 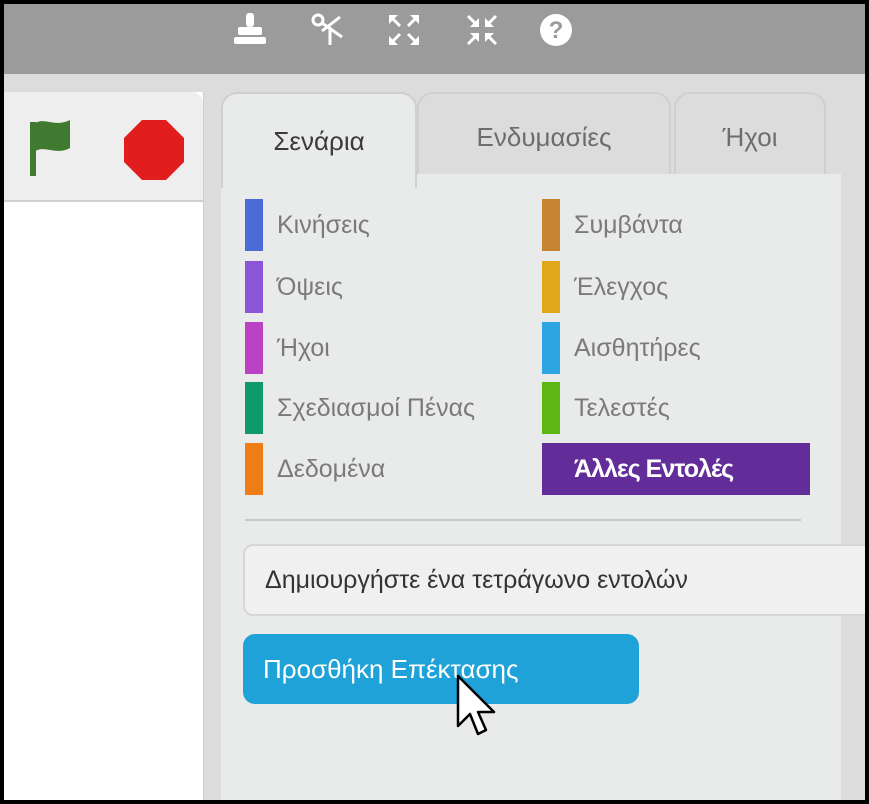 I want to click on category-label: Όψεις, so click(x=310, y=286).